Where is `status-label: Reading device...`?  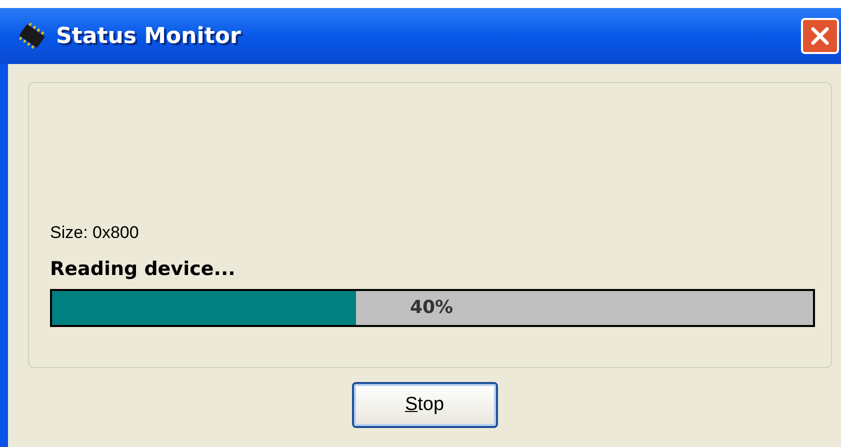
status-label: Reading device... is located at coordinates (143, 269).